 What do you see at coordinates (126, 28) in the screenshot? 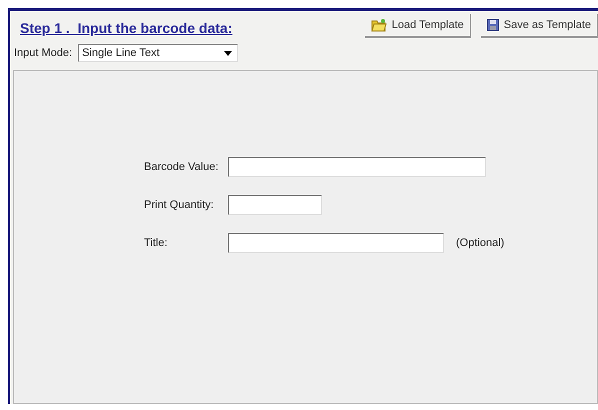
I see `section-heading: Step 1 . Input the barcode data:` at bounding box center [126, 28].